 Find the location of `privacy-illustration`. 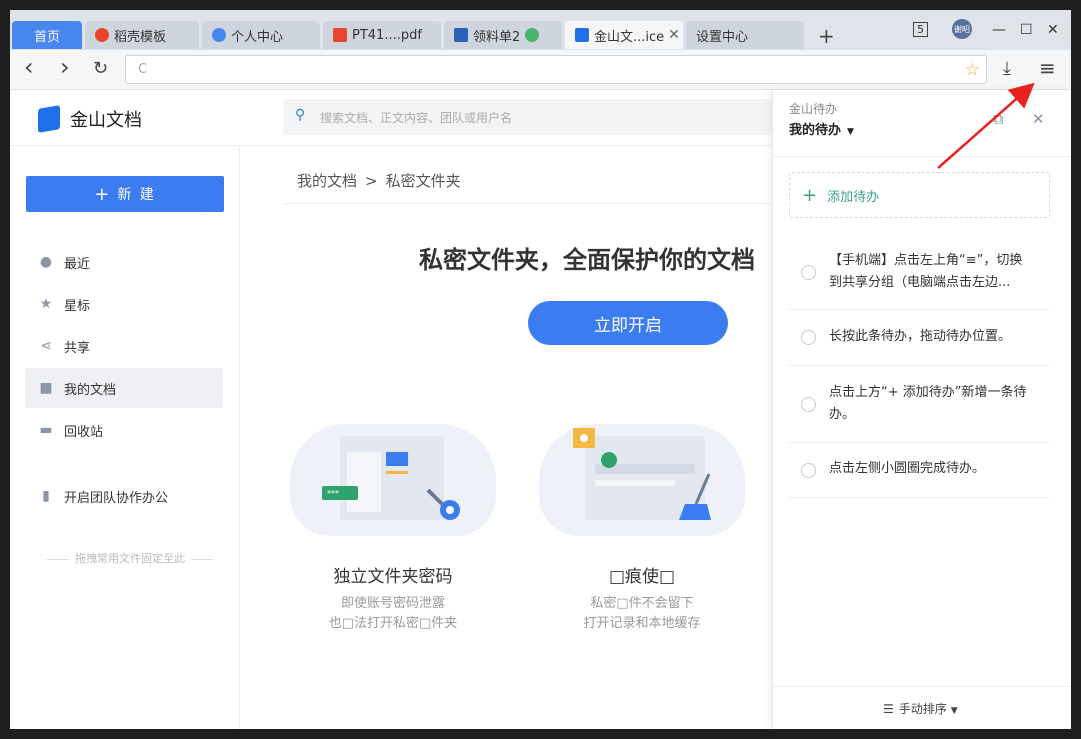

privacy-illustration is located at coordinates (642, 480).